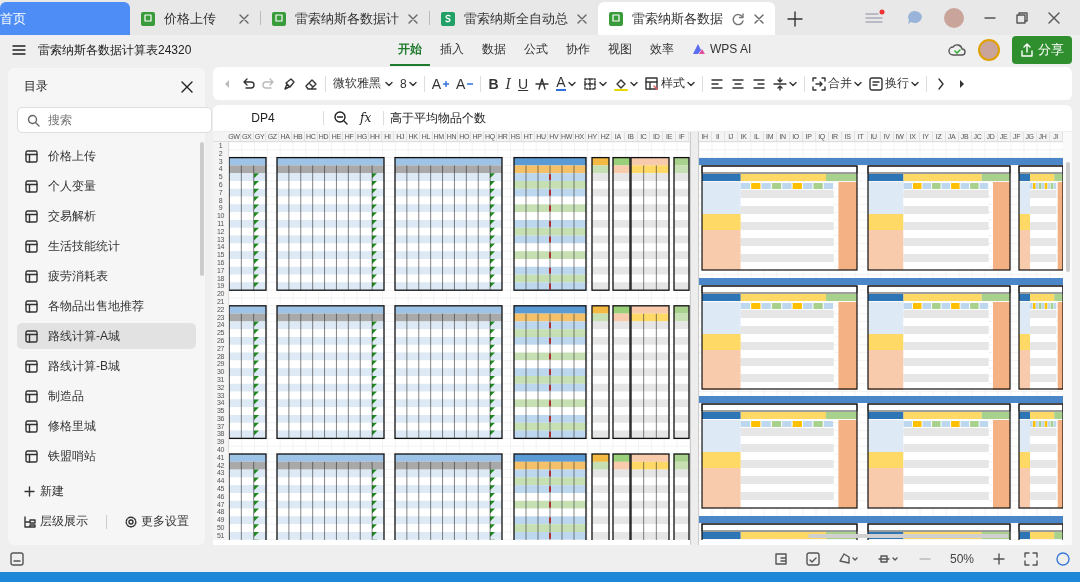  I want to click on align-left-icon, so click(716, 83).